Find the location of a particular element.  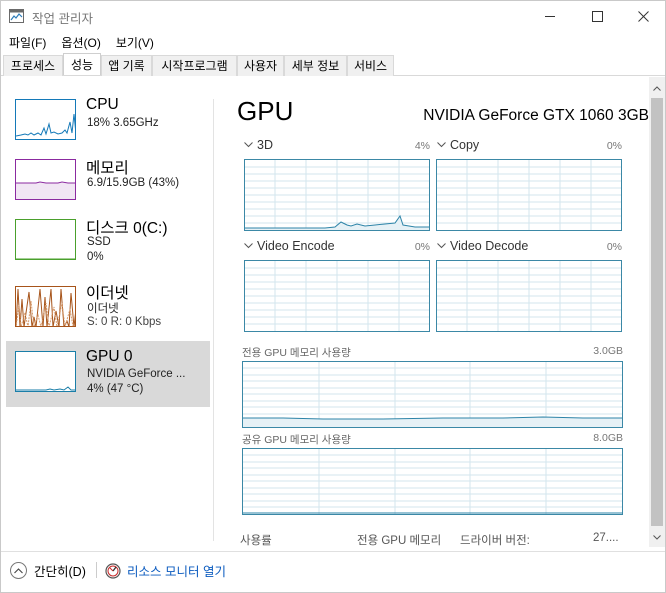

close-button is located at coordinates (643, 16).